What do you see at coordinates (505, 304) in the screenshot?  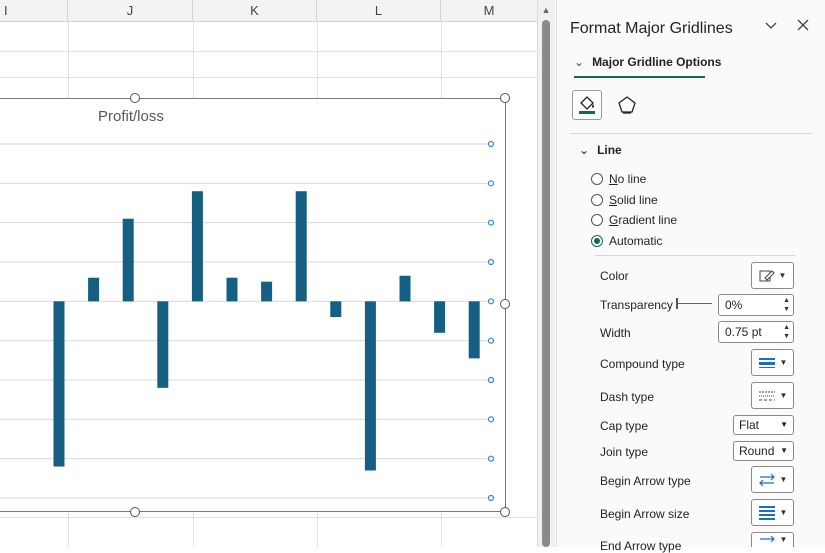 I see `resize-handle-right` at bounding box center [505, 304].